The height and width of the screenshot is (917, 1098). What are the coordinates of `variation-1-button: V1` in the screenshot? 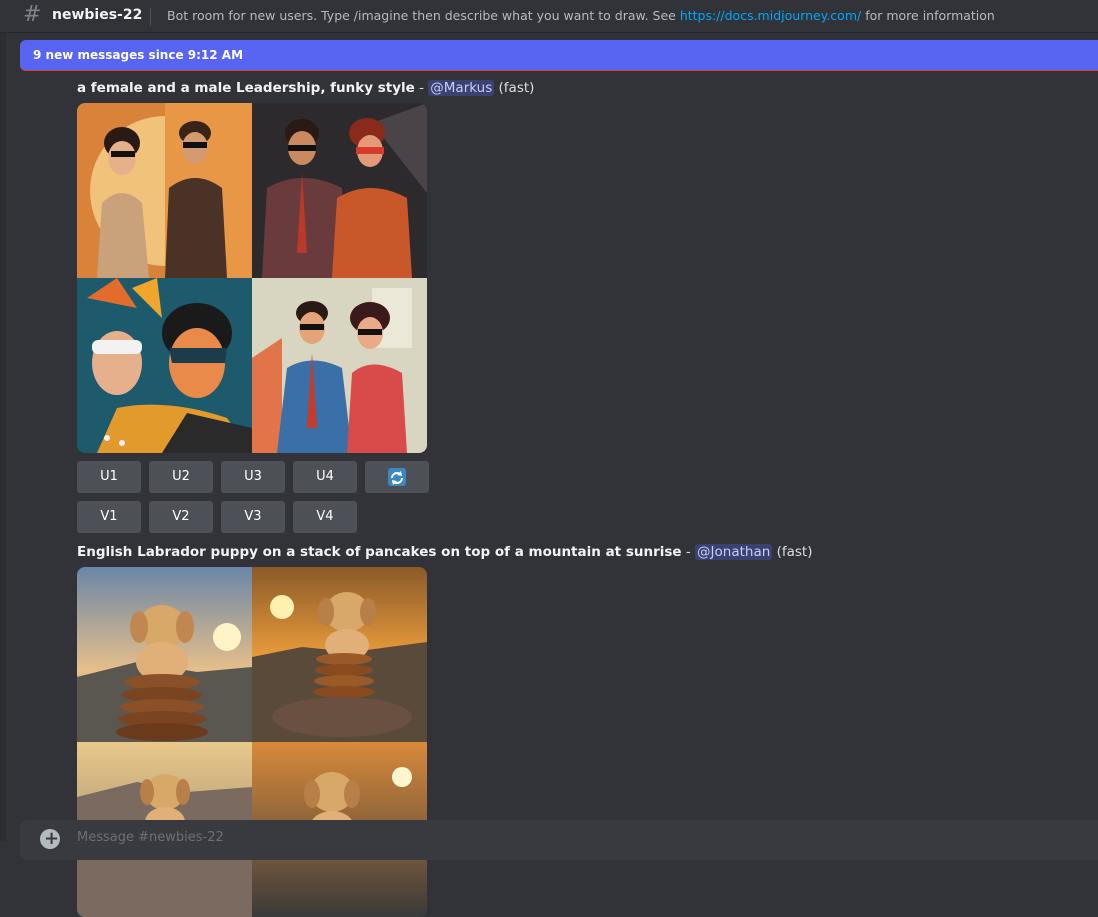 It's located at (109, 517).